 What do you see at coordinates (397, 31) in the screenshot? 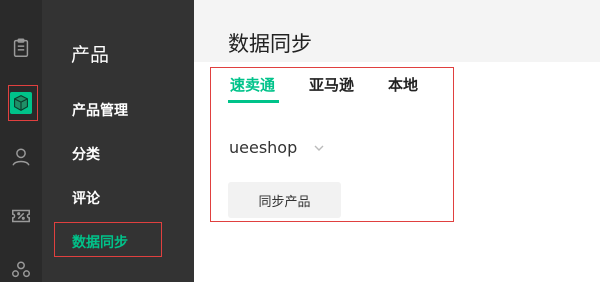
I see `page-header: 数据同步` at bounding box center [397, 31].